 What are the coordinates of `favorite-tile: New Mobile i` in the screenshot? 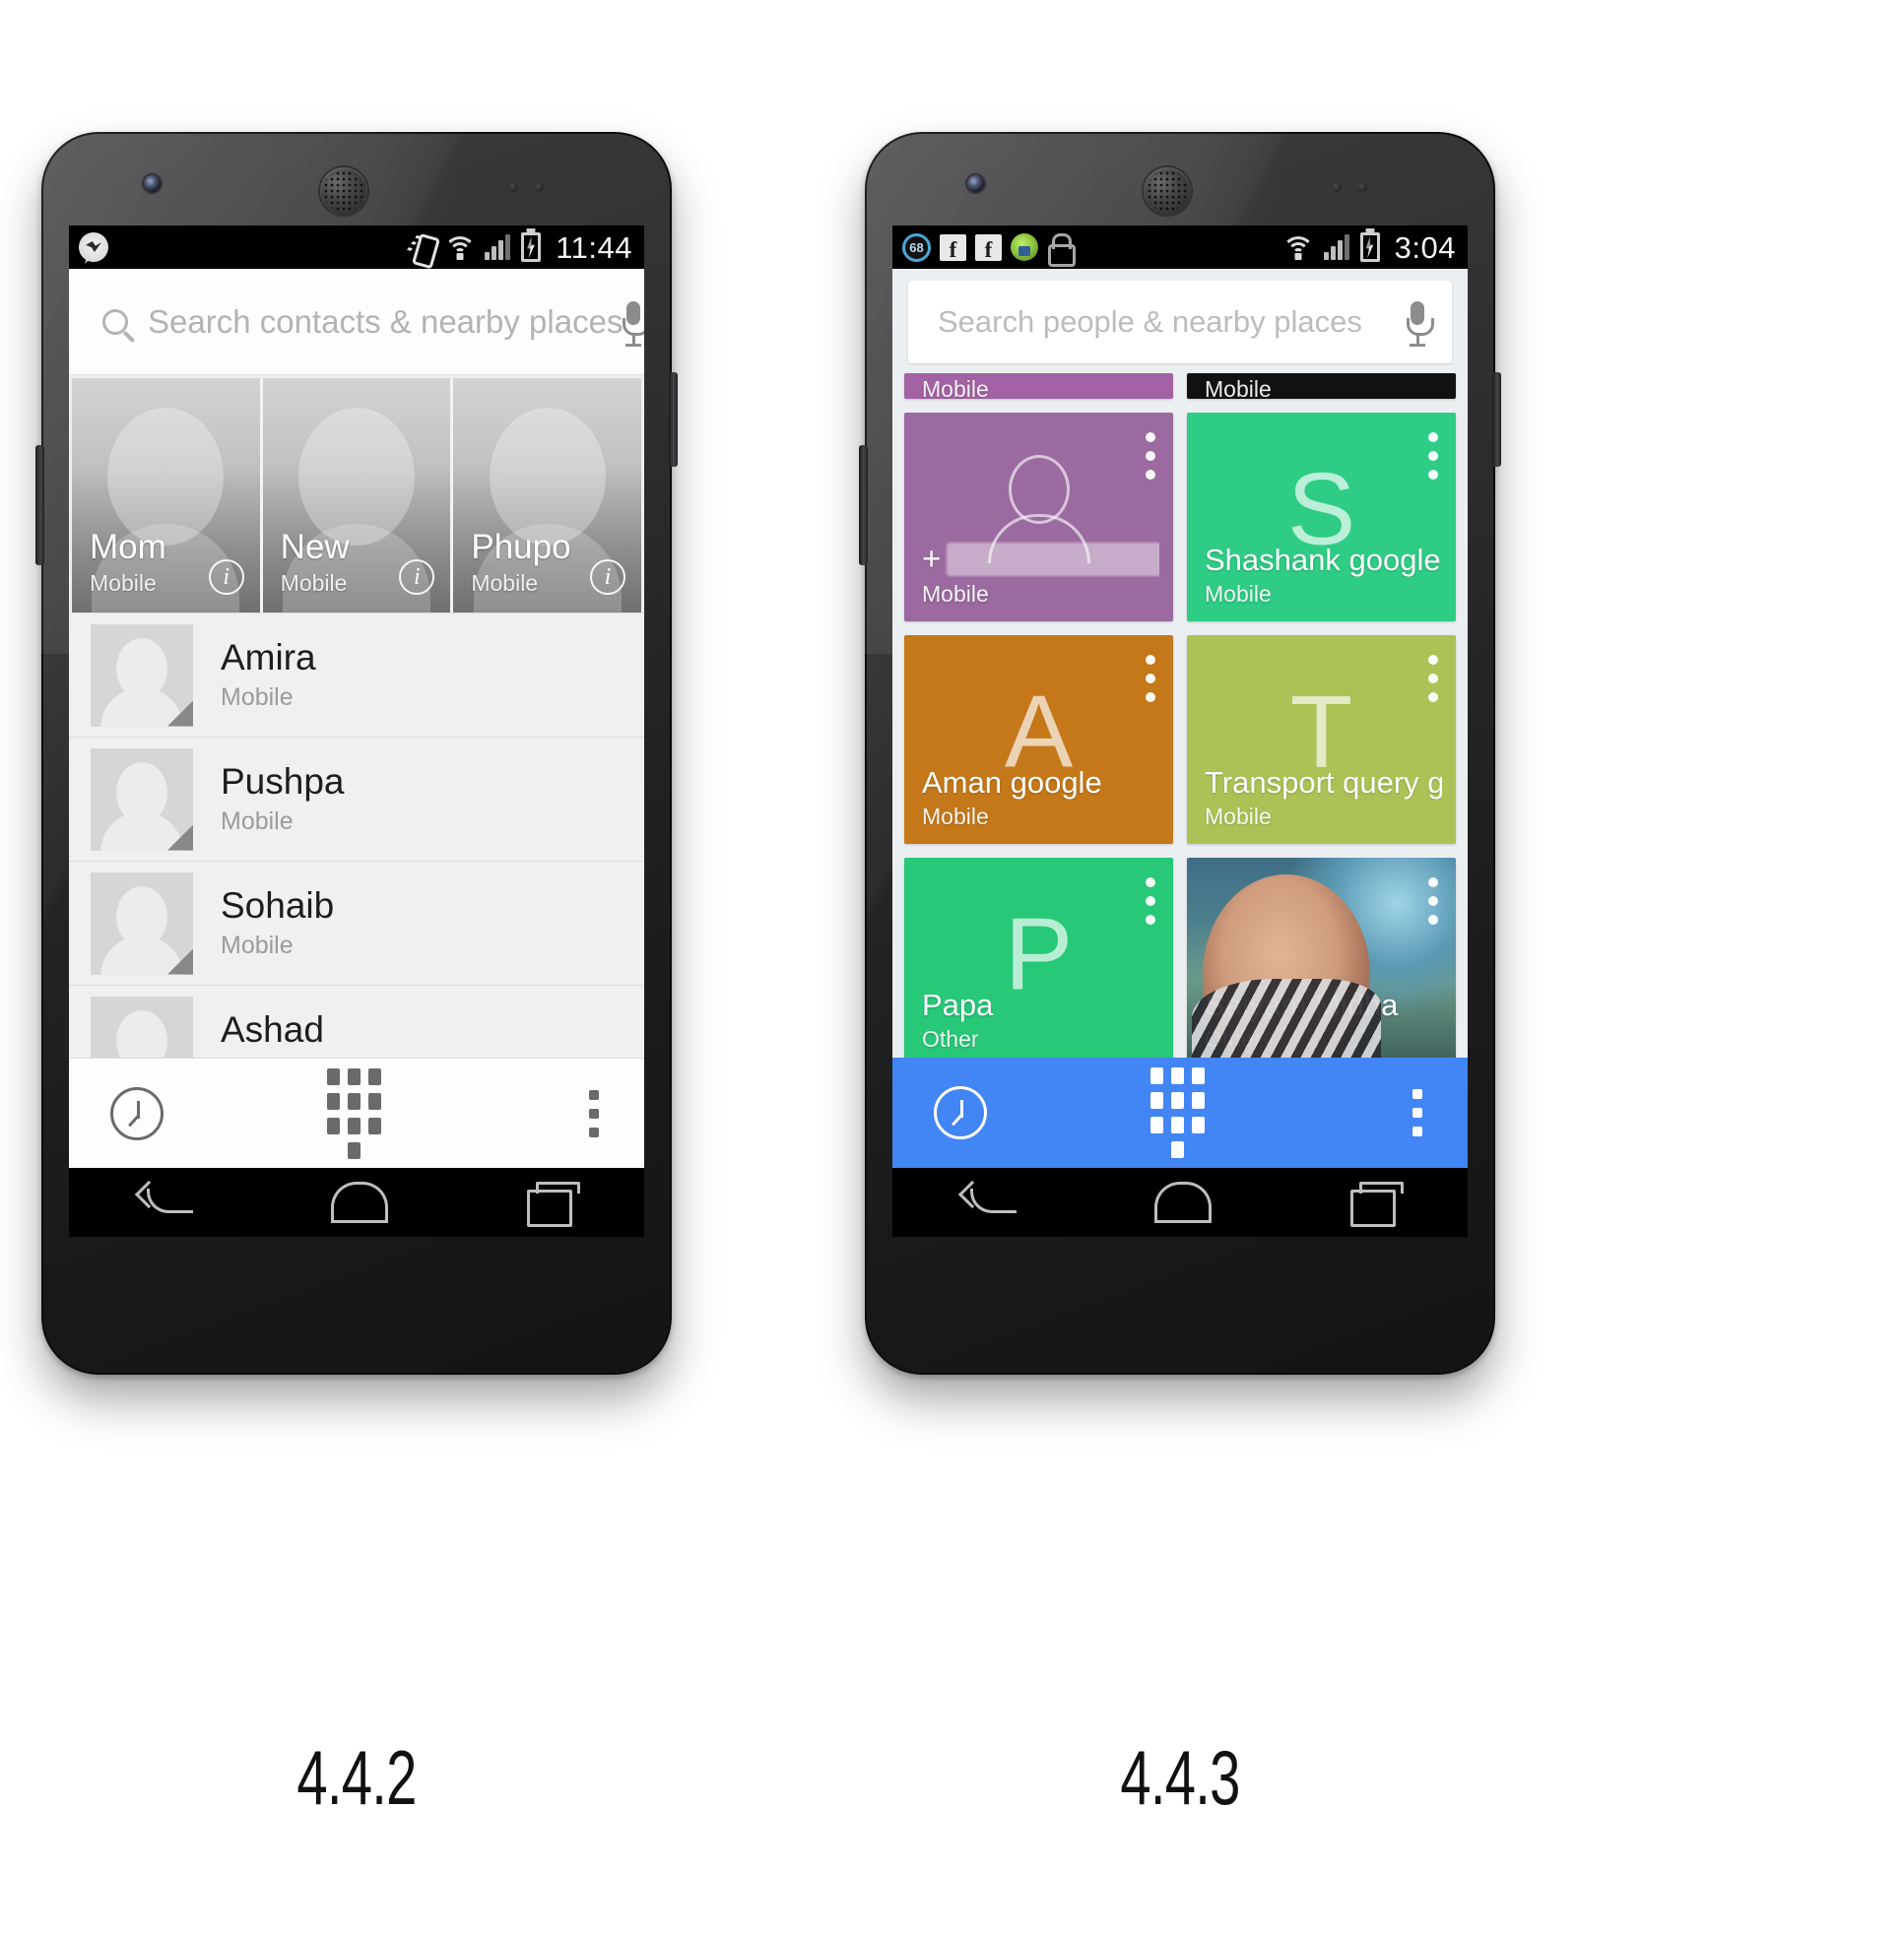 It's located at (358, 495).